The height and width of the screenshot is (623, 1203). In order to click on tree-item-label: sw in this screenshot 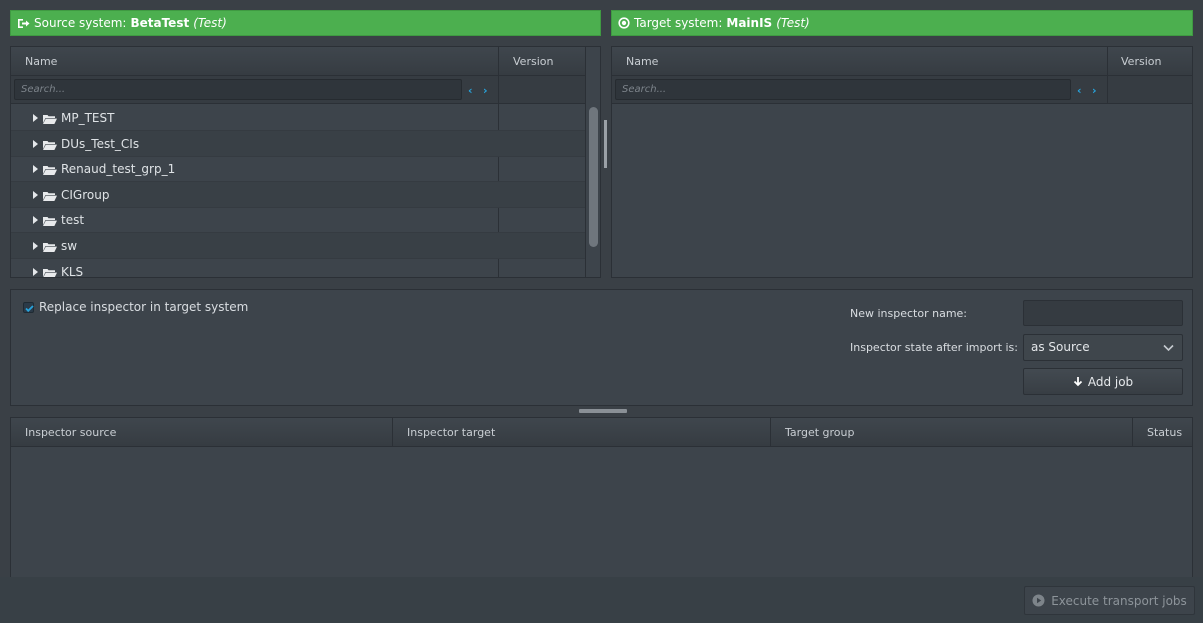, I will do `click(69, 246)`.